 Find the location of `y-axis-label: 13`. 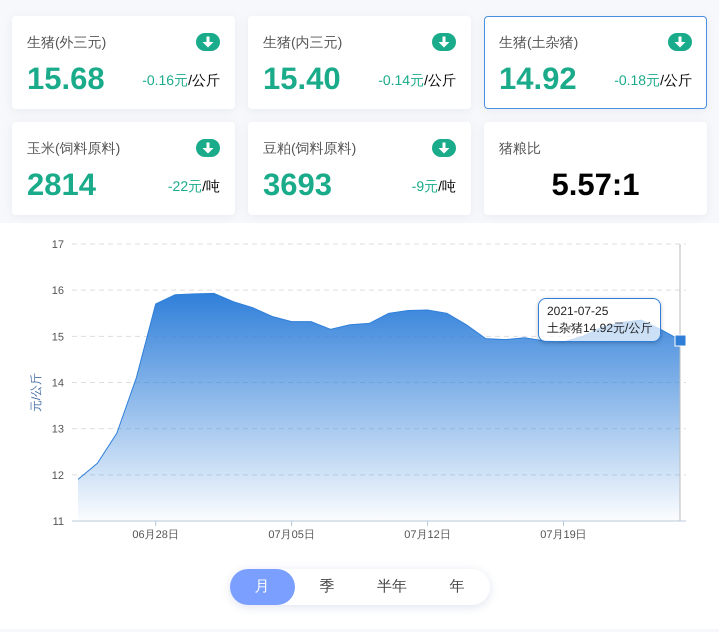

y-axis-label: 13 is located at coordinates (58, 430).